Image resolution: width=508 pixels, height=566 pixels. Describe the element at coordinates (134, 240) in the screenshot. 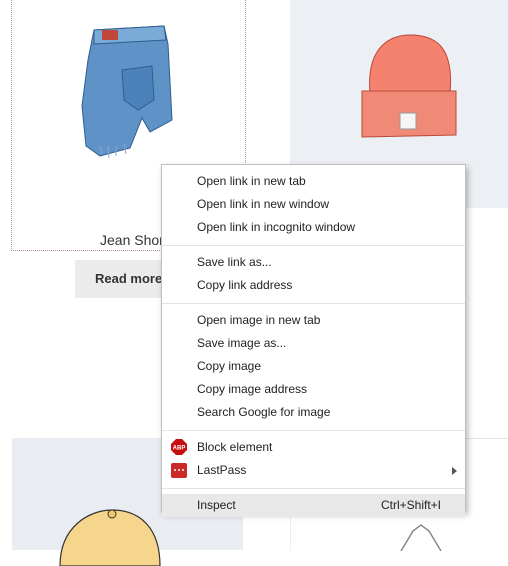

I see `product-title: Jean Short` at that location.